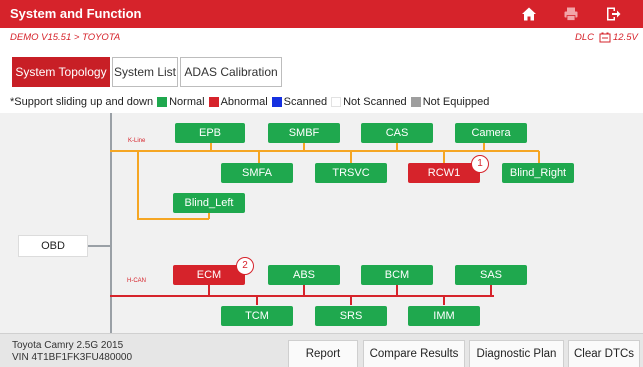 The height and width of the screenshot is (367, 643). Describe the element at coordinates (397, 275) in the screenshot. I see `module-bcm: BCM` at that location.